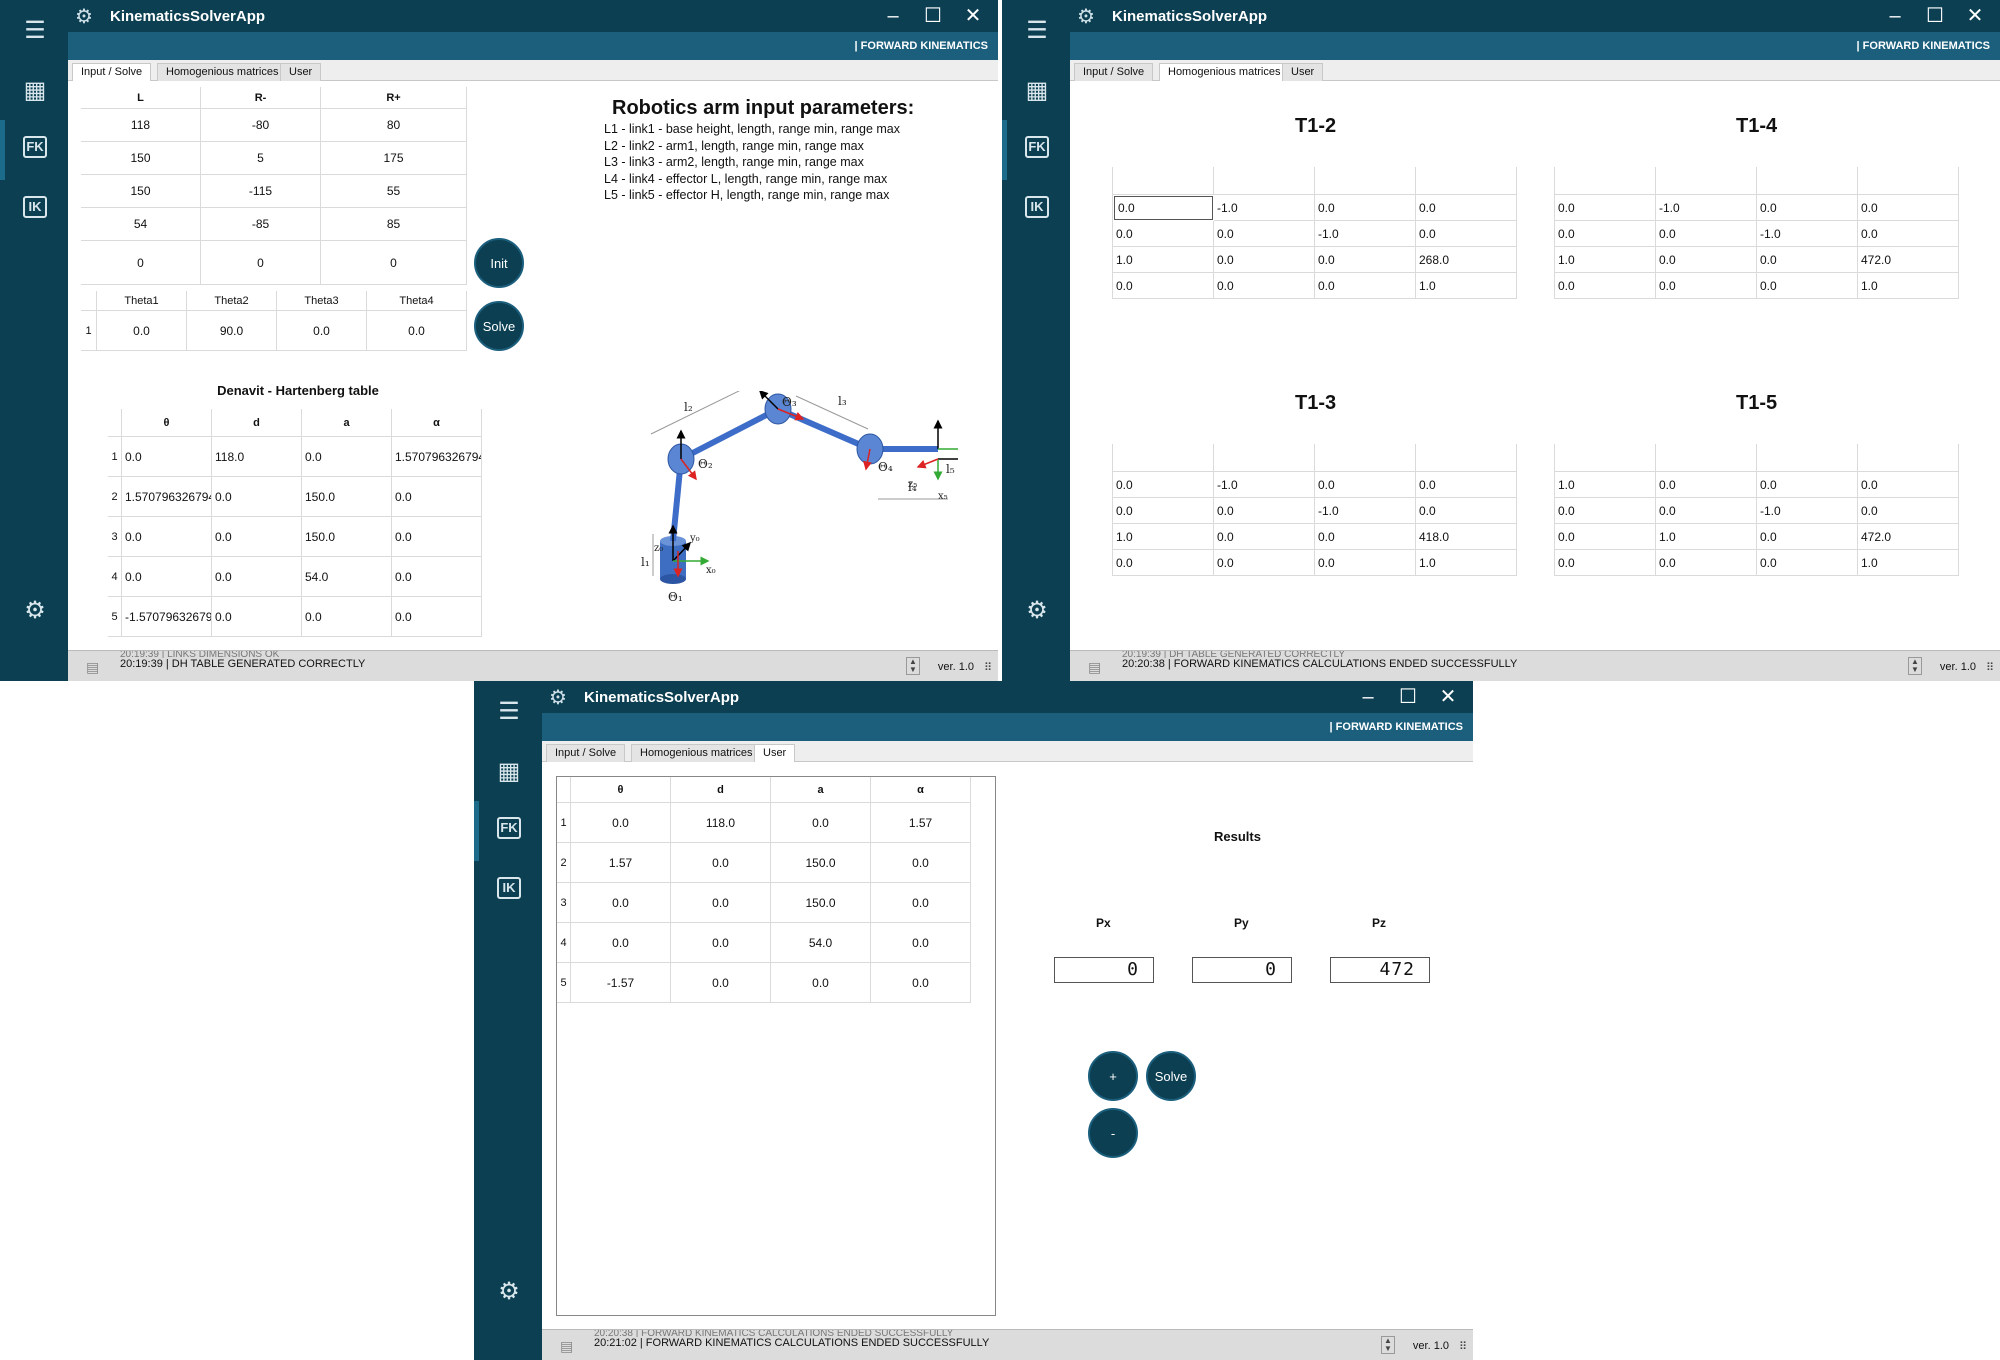 This screenshot has height=1360, width=2000. I want to click on table-cell: -85, so click(261, 224).